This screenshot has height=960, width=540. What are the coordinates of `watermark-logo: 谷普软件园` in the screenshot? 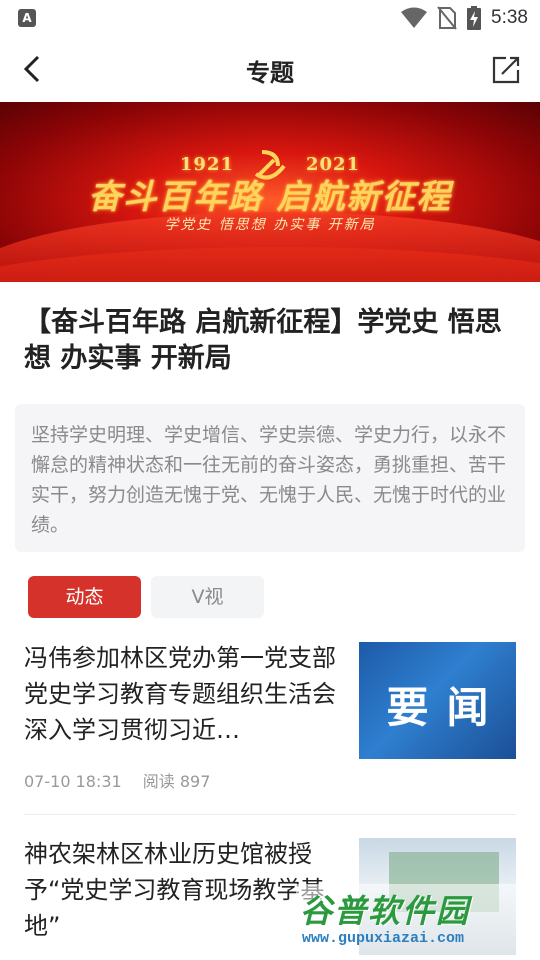 It's located at (385, 911).